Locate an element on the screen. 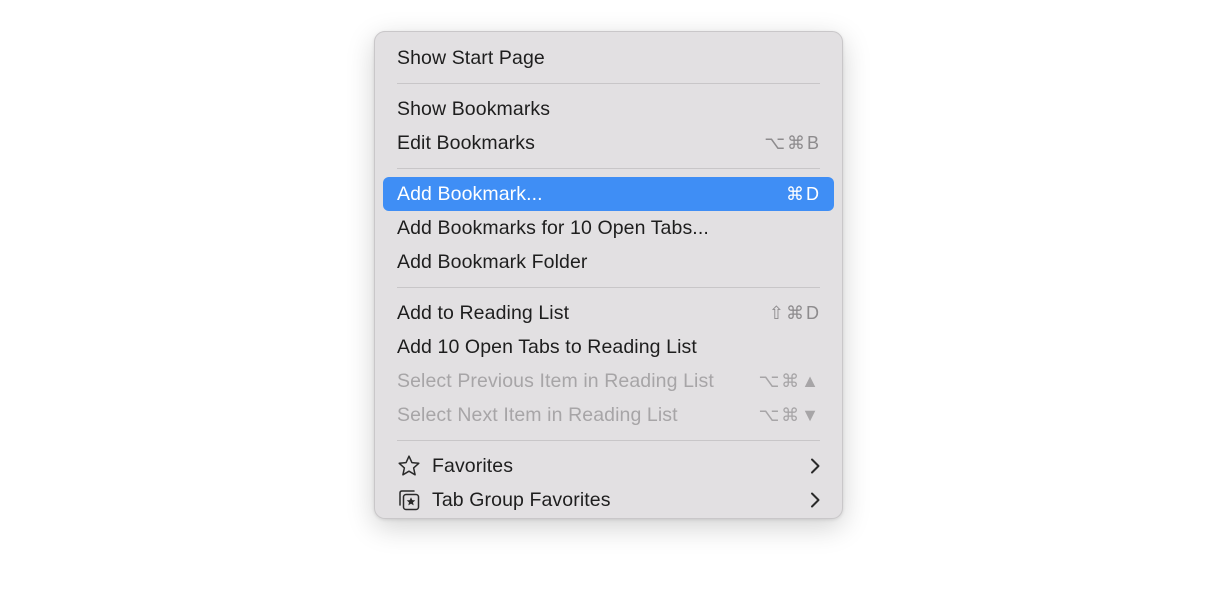 The height and width of the screenshot is (590, 1216). menu-item-add-bookmark-folder: Add Bookmark Folder is located at coordinates (608, 262).